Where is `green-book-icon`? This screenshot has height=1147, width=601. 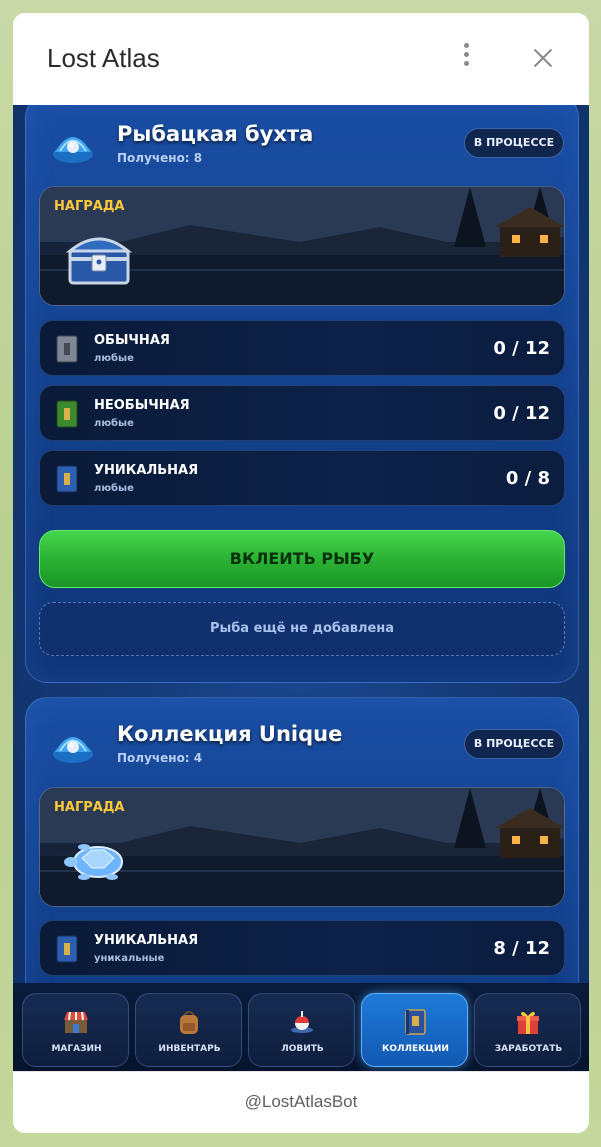
green-book-icon is located at coordinates (67, 414).